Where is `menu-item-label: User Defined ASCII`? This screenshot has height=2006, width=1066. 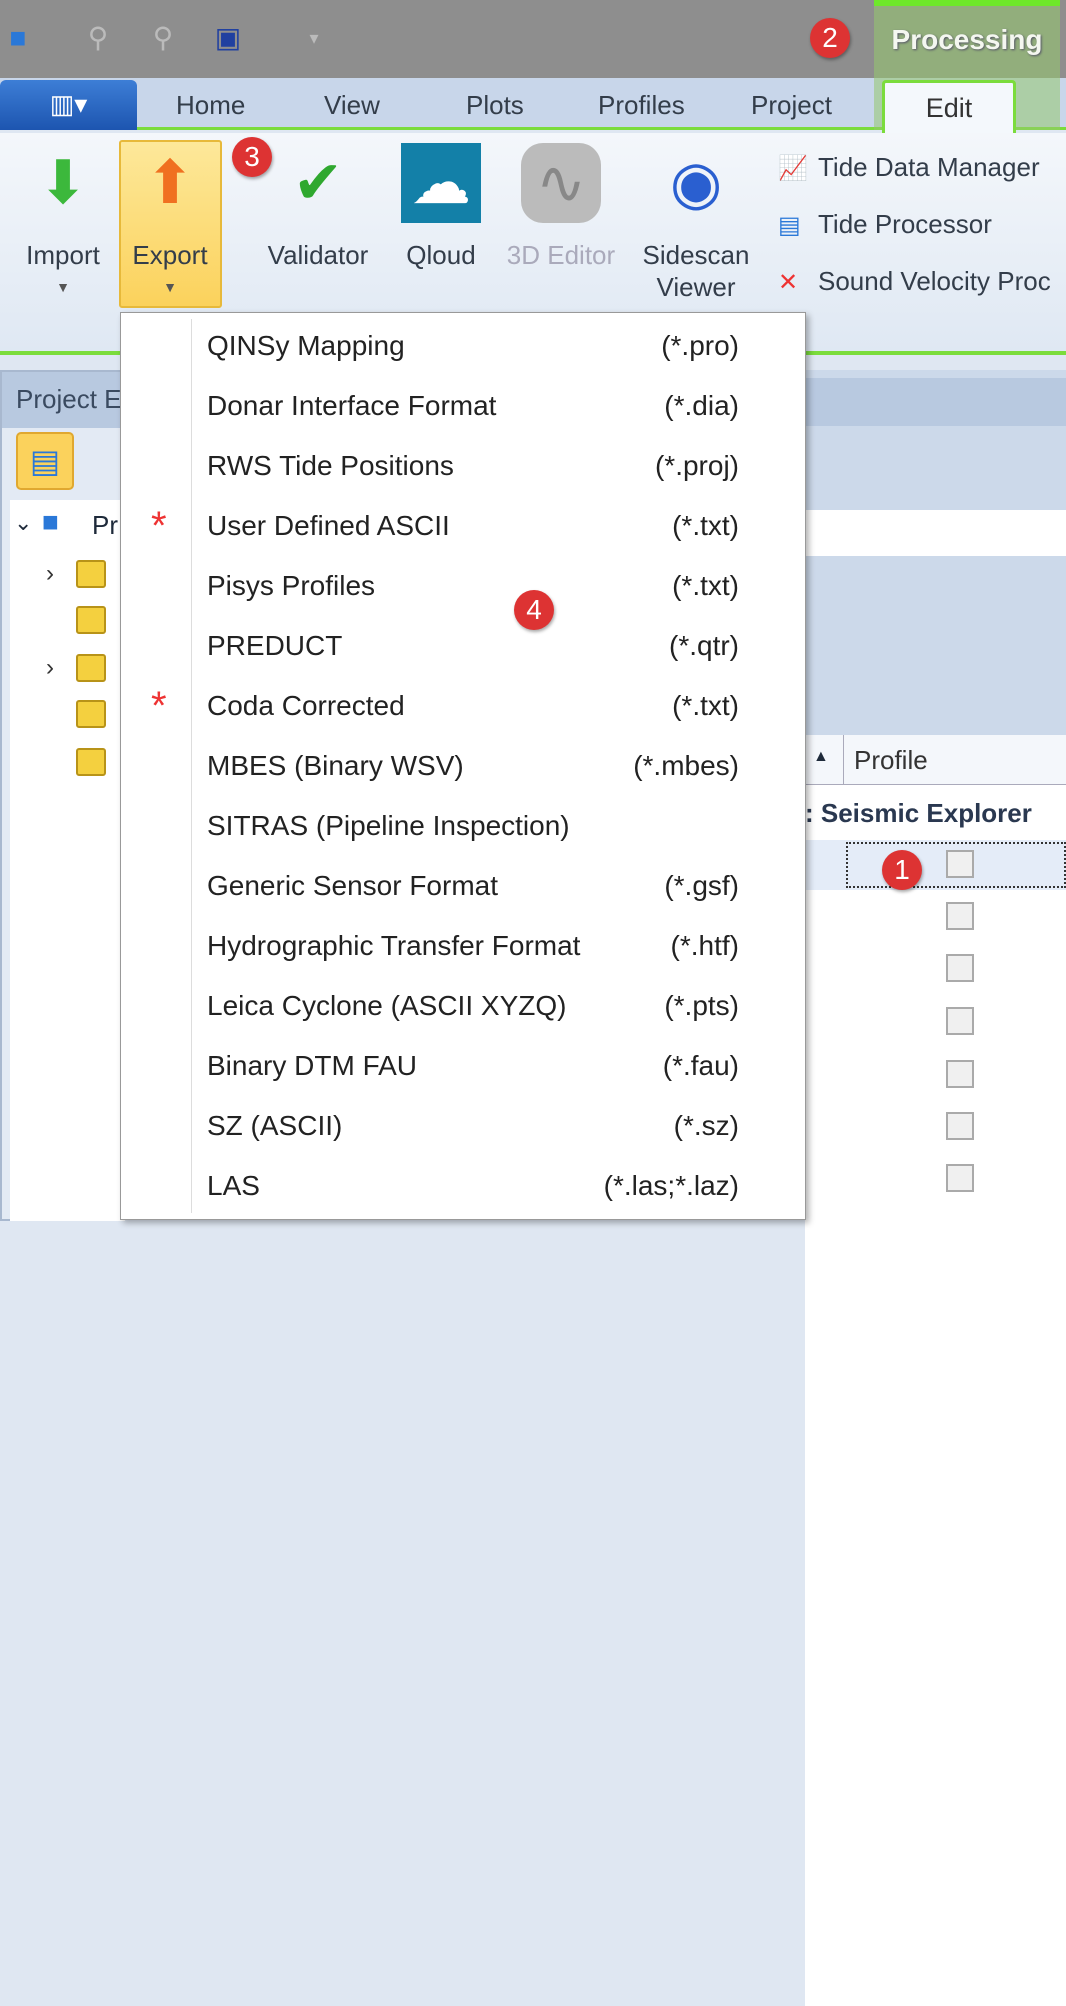 menu-item-label: User Defined ASCII is located at coordinates (328, 525).